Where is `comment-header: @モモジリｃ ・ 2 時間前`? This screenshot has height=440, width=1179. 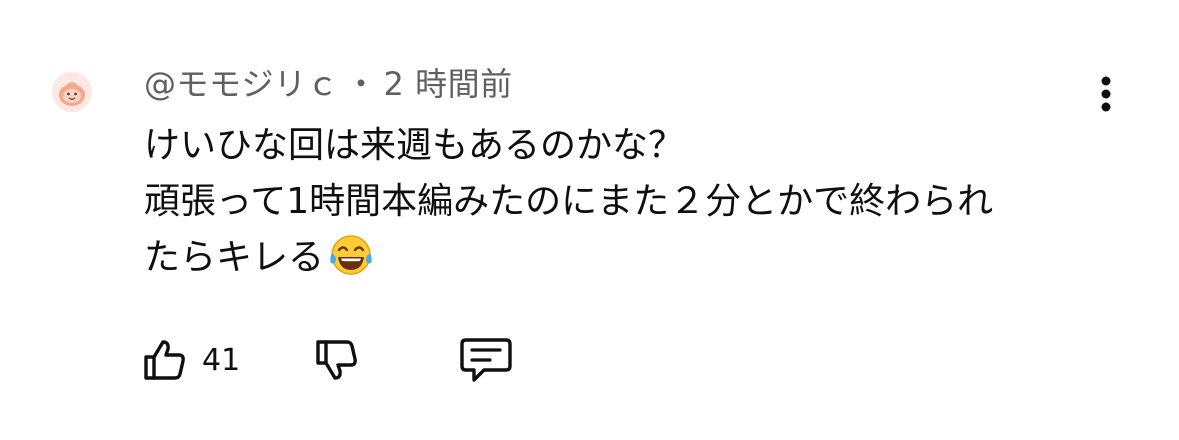 comment-header: @モモジリｃ ・ 2 時間前 is located at coordinates (328, 82).